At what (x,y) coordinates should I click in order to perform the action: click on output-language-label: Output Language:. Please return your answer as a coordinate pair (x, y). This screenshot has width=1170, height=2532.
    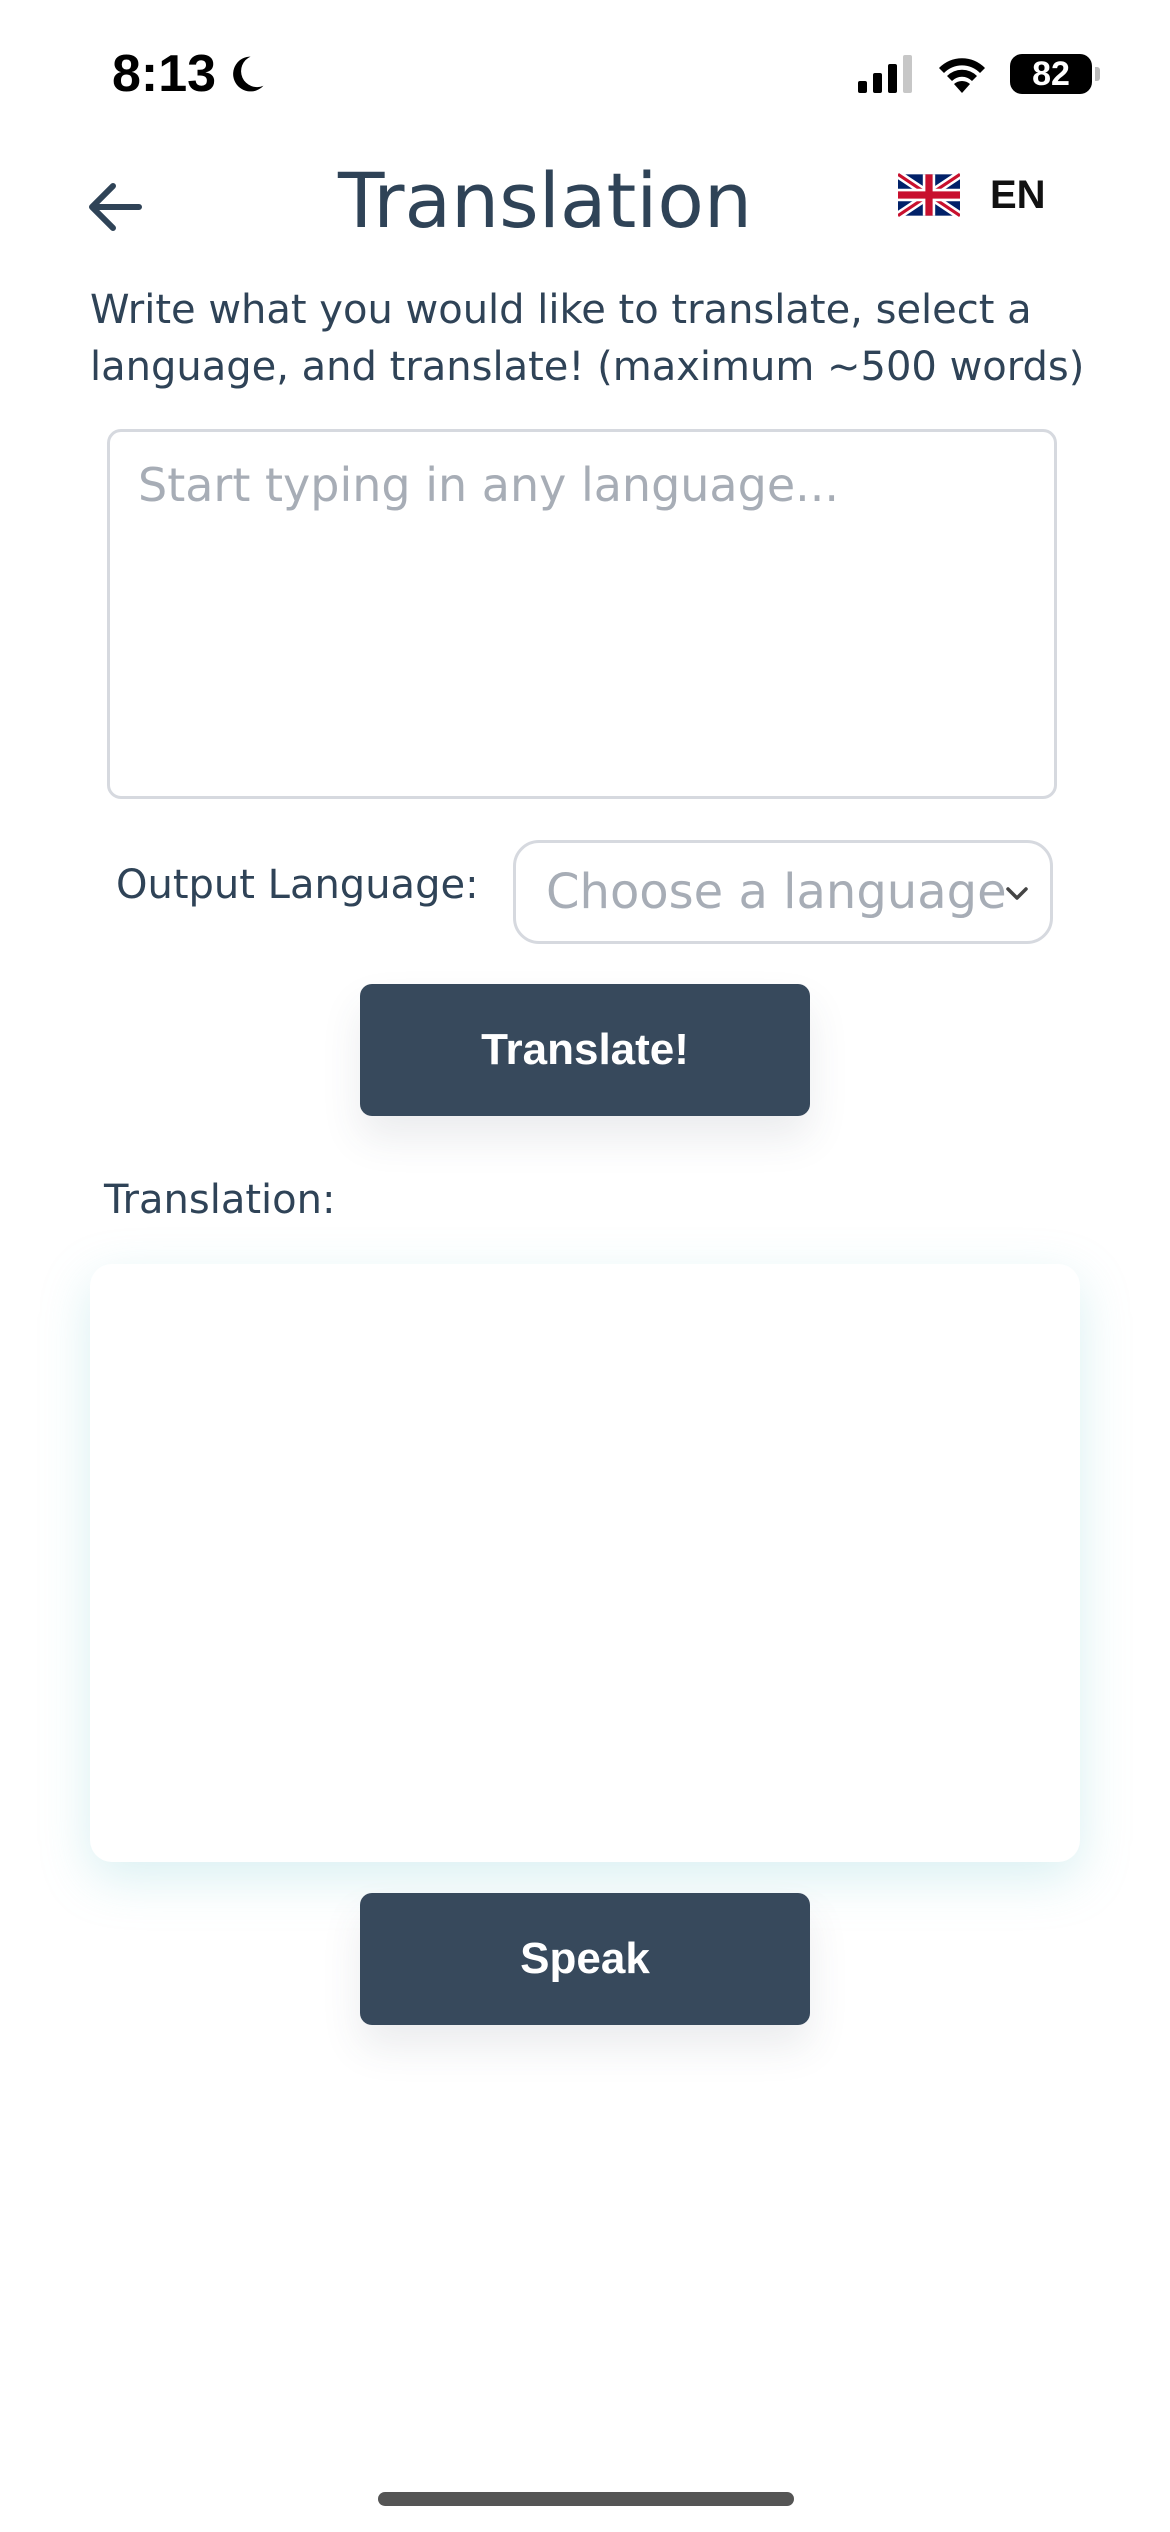
    Looking at the image, I should click on (297, 885).